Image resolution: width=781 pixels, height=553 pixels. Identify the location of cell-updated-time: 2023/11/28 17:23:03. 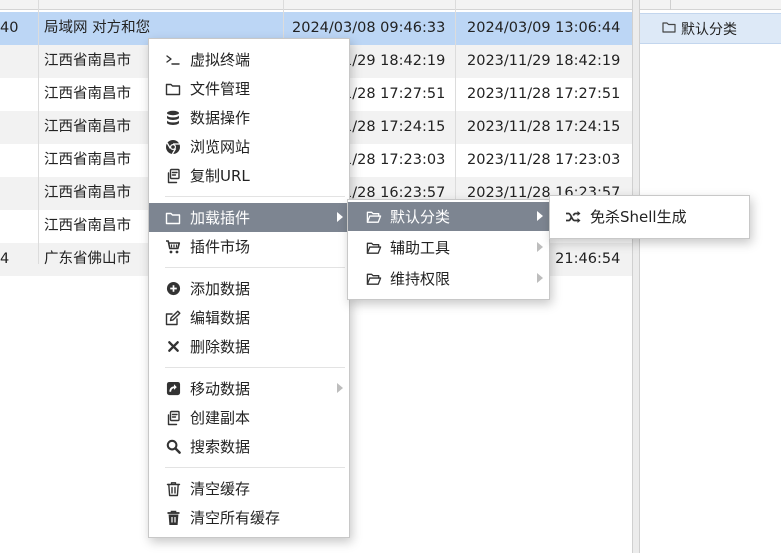
(544, 160).